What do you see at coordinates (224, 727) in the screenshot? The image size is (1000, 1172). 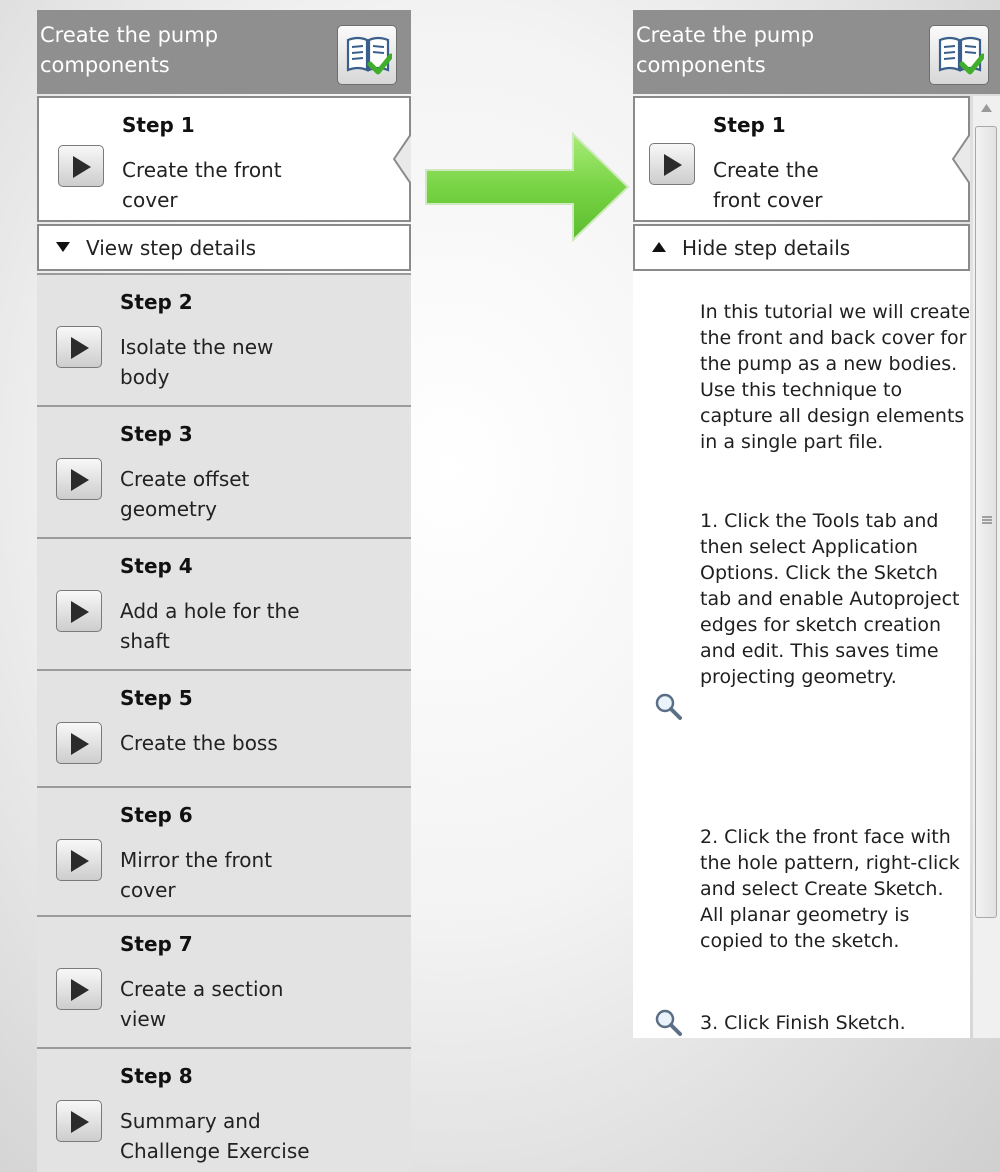 I see `step-card-5: Step 5 Create the boss` at bounding box center [224, 727].